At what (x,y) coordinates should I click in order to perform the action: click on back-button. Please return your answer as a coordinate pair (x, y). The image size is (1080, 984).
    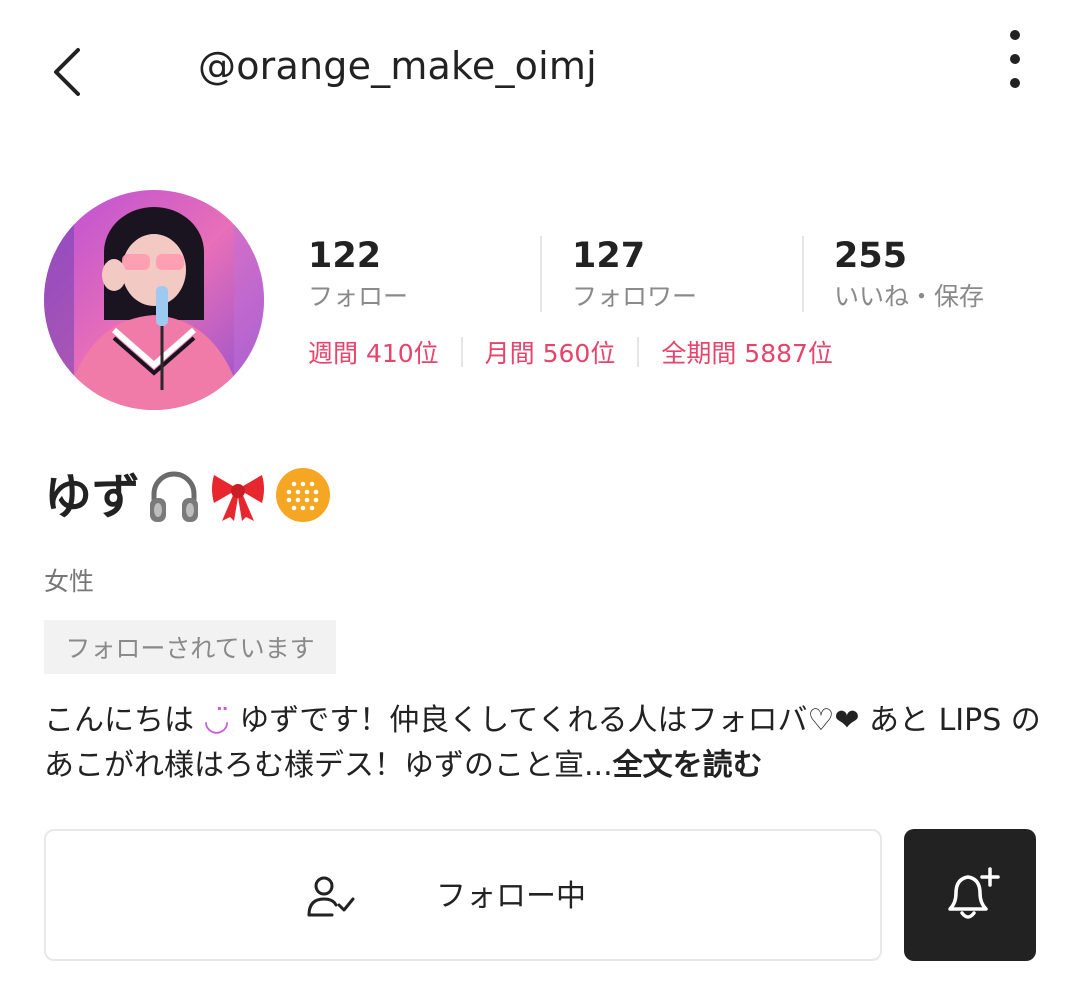
    Looking at the image, I should click on (68, 72).